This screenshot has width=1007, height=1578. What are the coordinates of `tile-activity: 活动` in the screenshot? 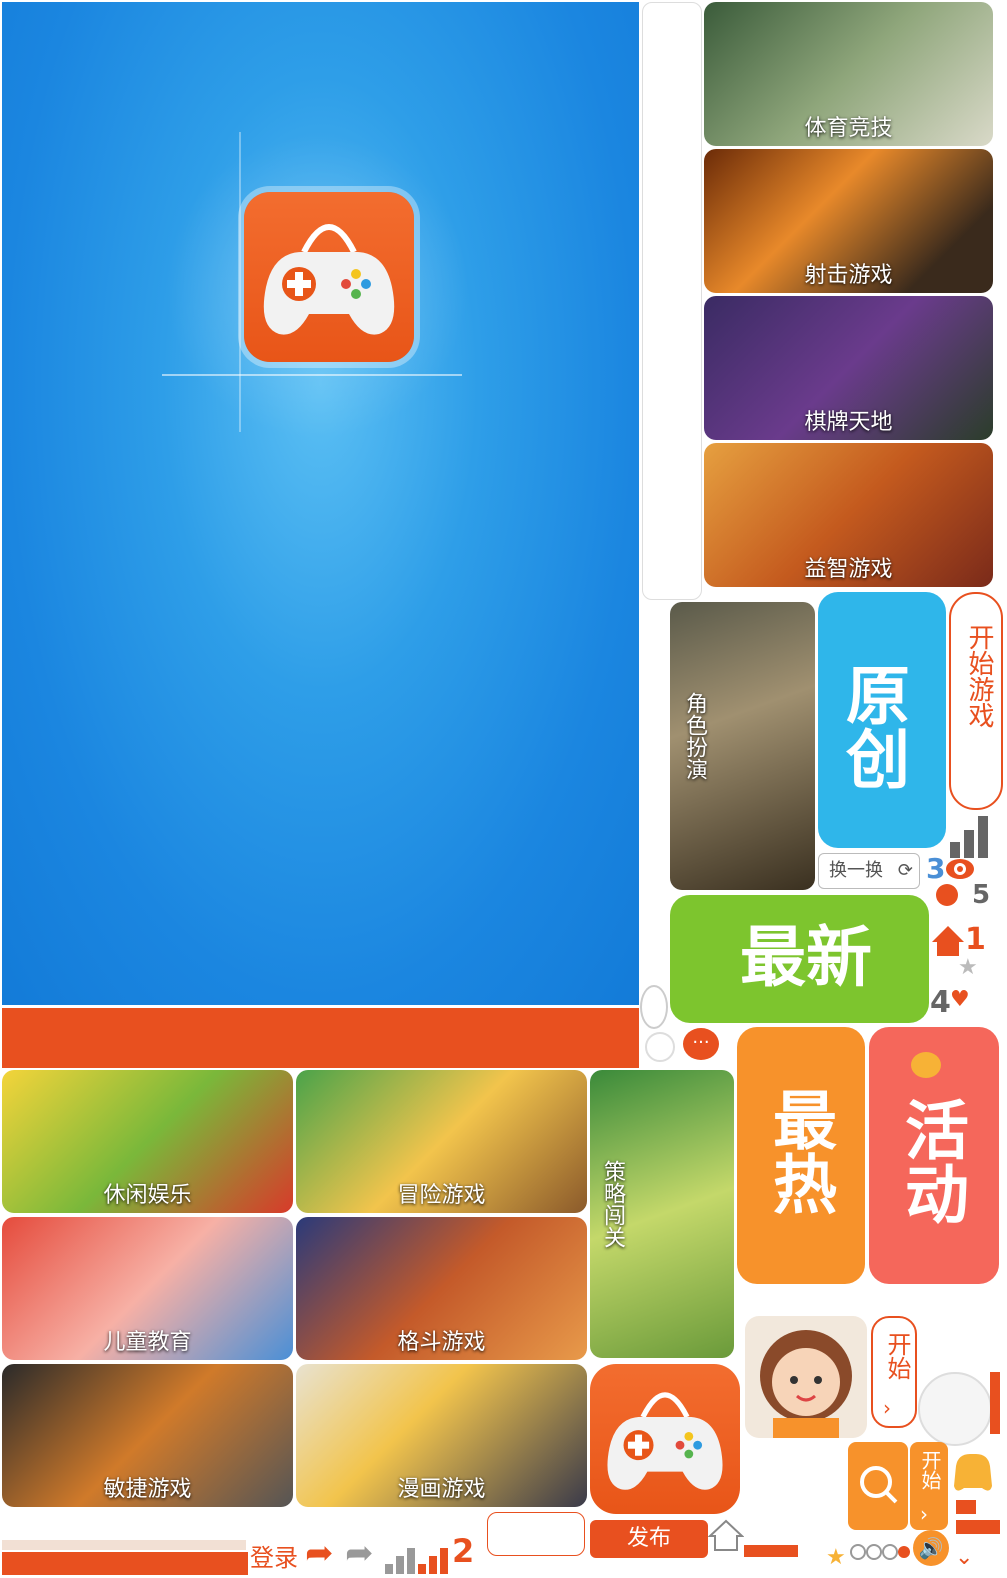 It's located at (934, 1155).